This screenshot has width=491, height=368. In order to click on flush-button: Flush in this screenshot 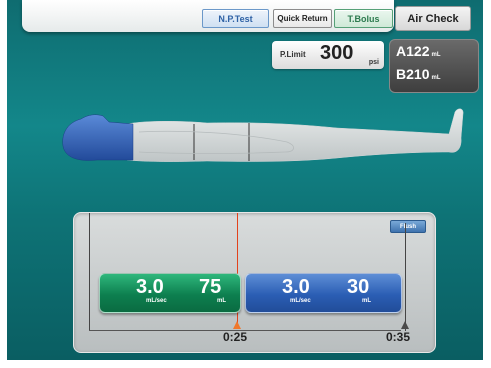, I will do `click(408, 226)`.